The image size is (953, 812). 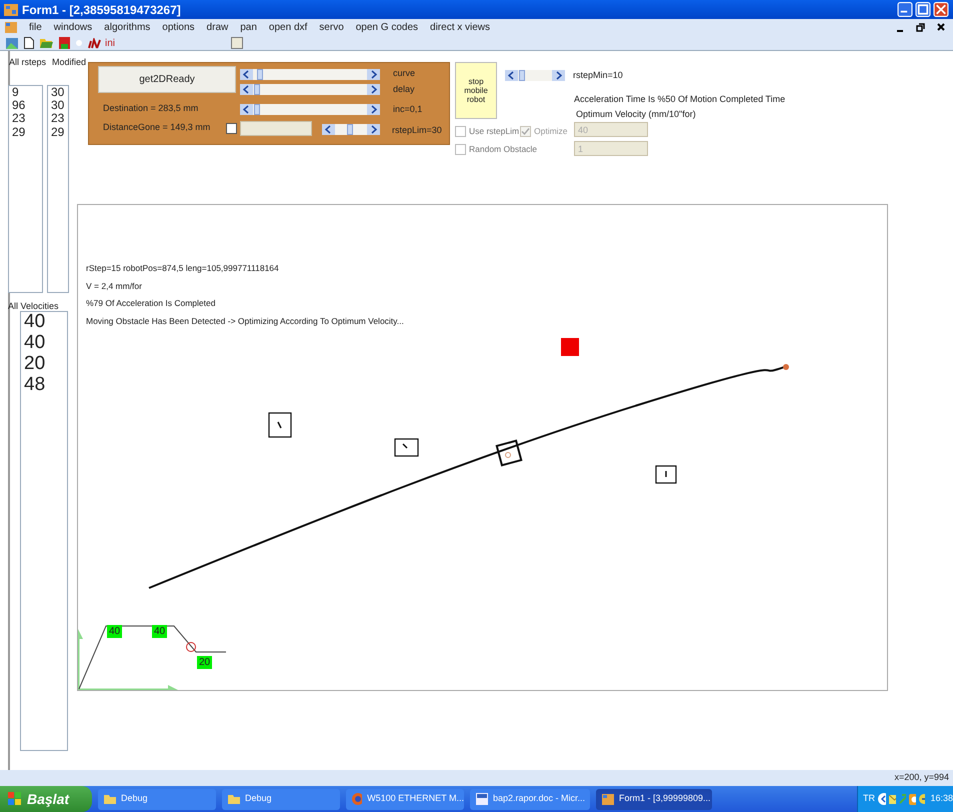 What do you see at coordinates (923, 9) in the screenshot?
I see `maximize-button` at bounding box center [923, 9].